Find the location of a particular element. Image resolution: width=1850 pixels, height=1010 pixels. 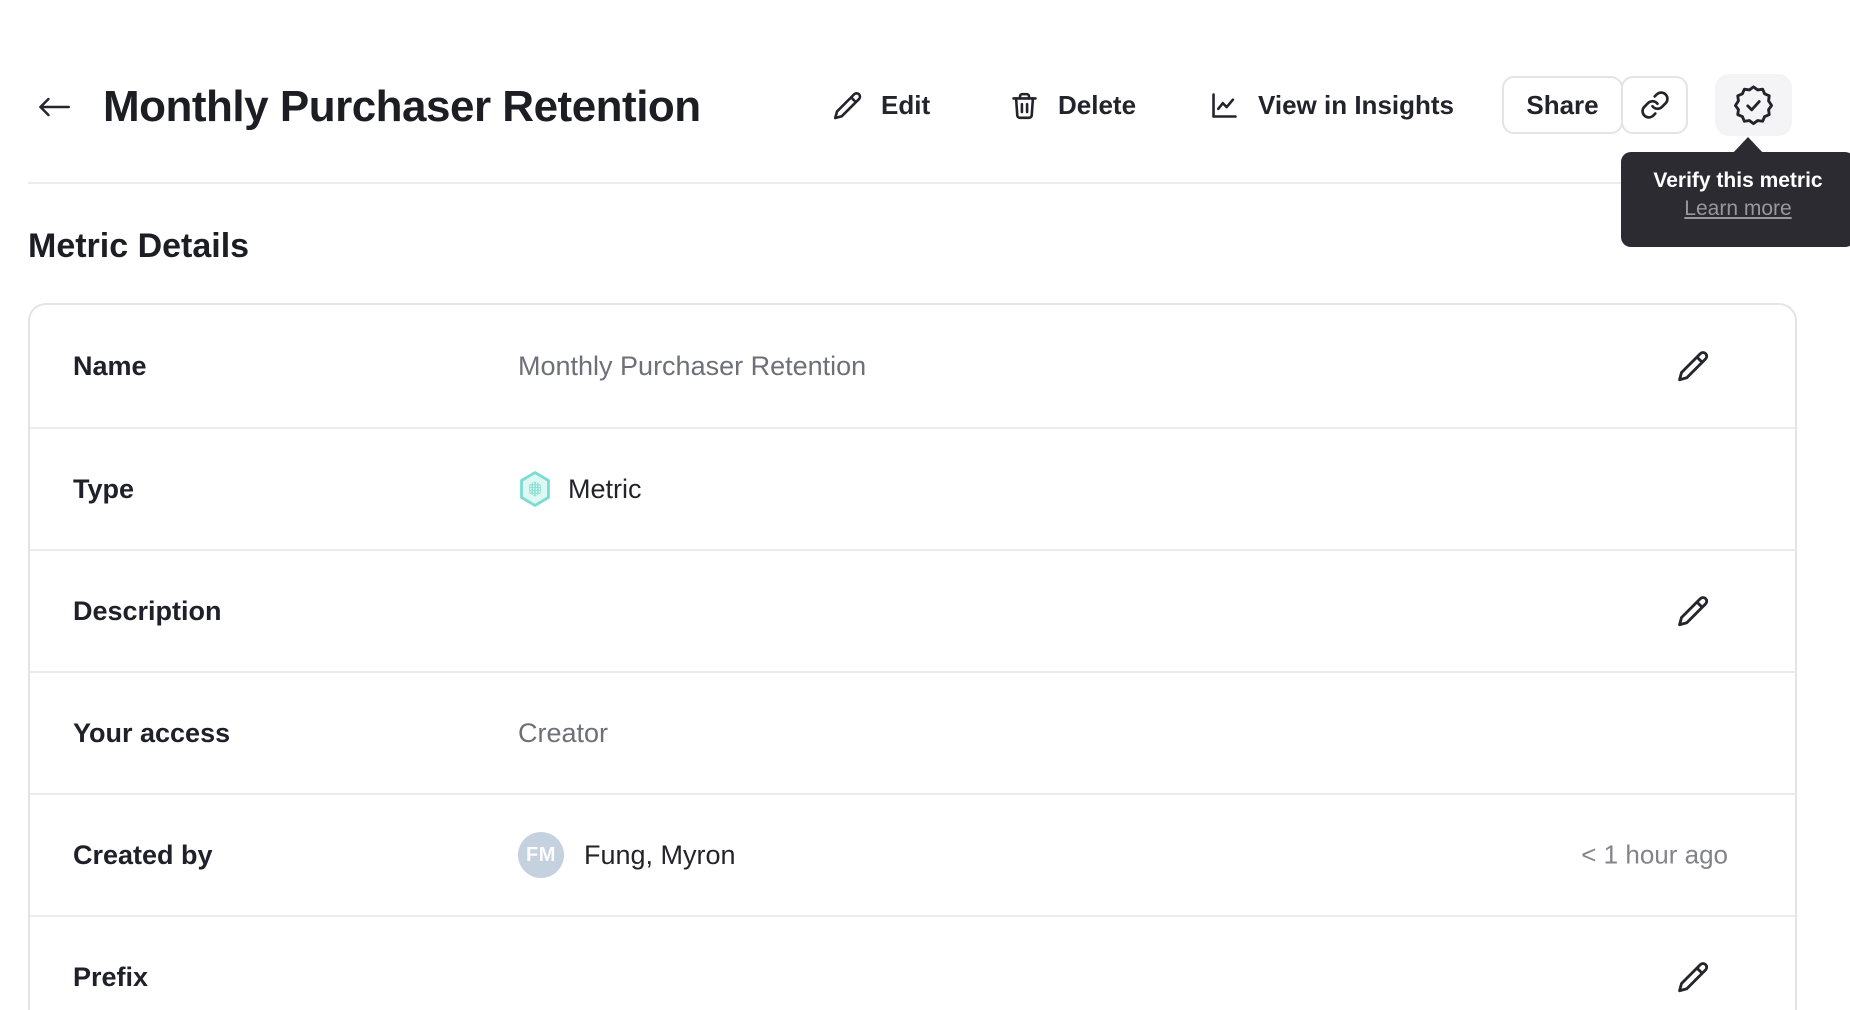

view-in-insights-button: View in Insights is located at coordinates (1331, 105).